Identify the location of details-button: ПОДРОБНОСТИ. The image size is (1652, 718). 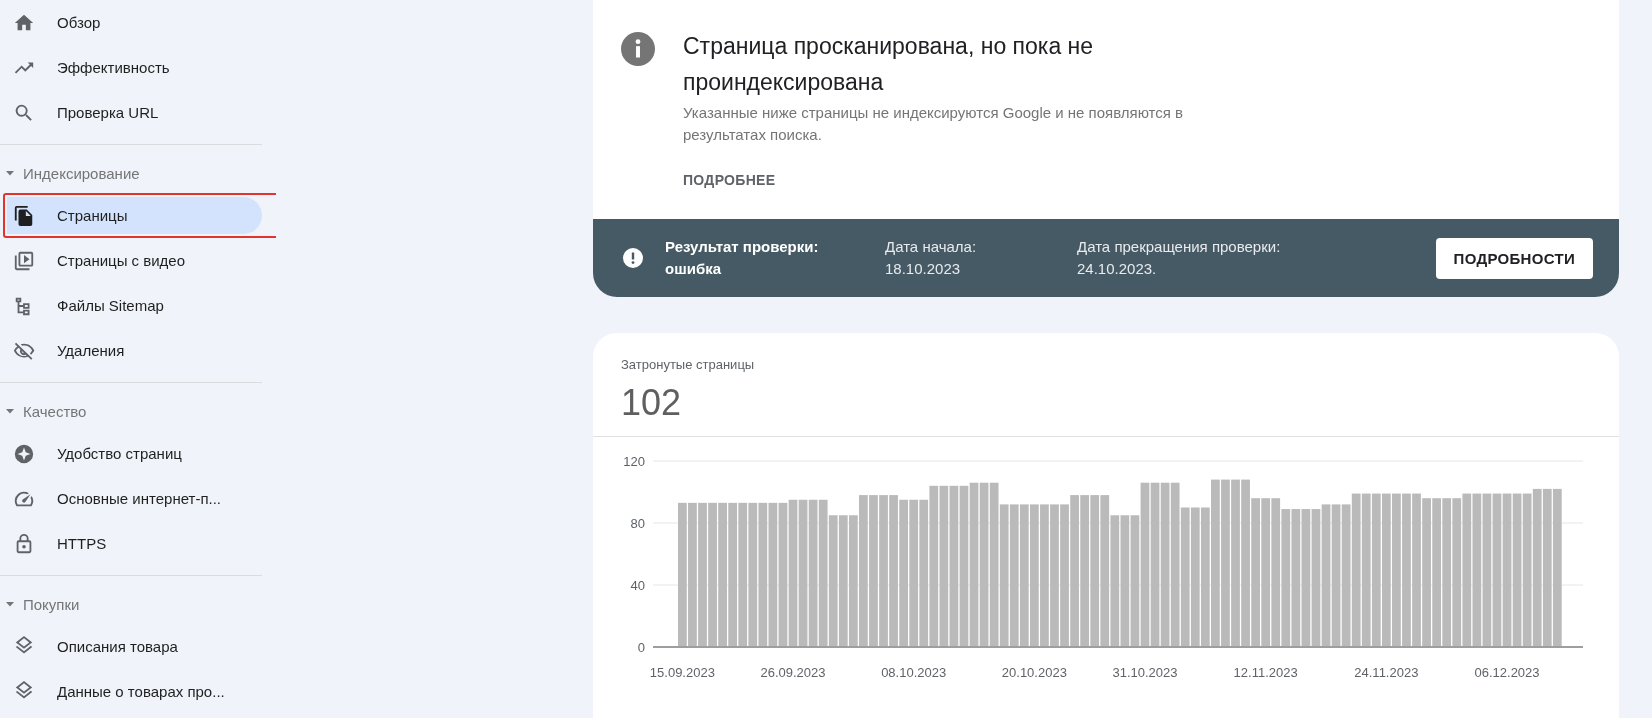
(1514, 258).